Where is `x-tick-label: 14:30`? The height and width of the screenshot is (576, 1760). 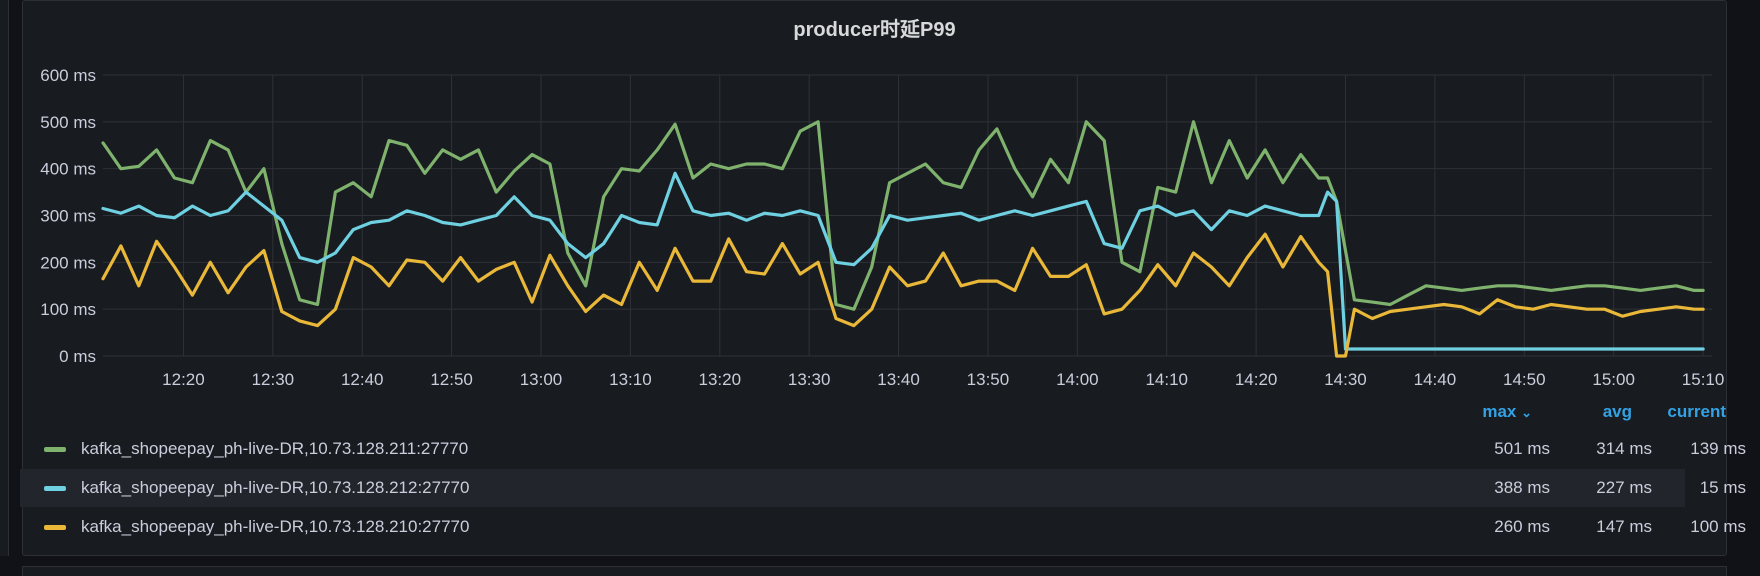
x-tick-label: 14:30 is located at coordinates (1345, 379).